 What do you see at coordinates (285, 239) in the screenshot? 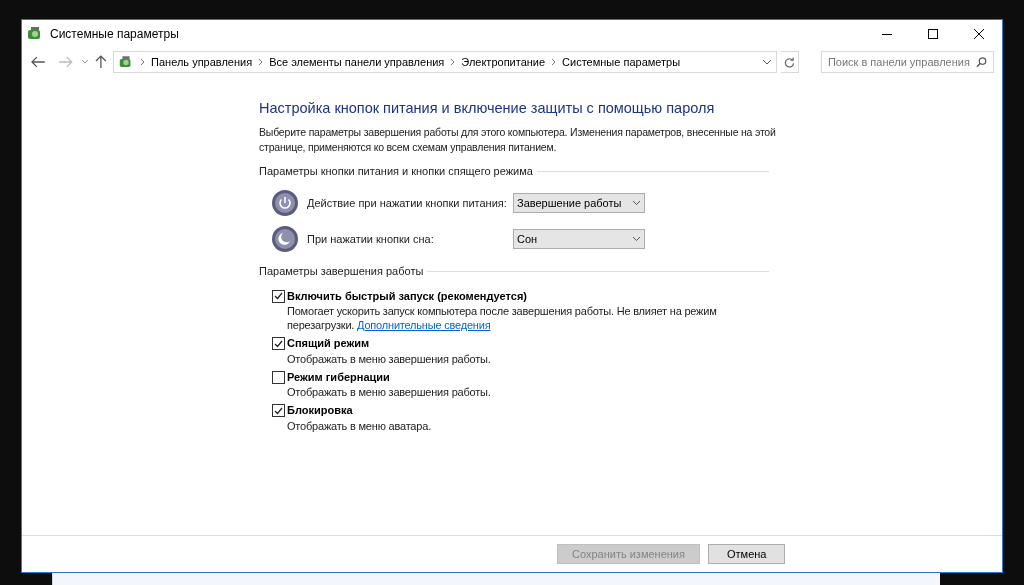
I see `sleep-button-icon` at bounding box center [285, 239].